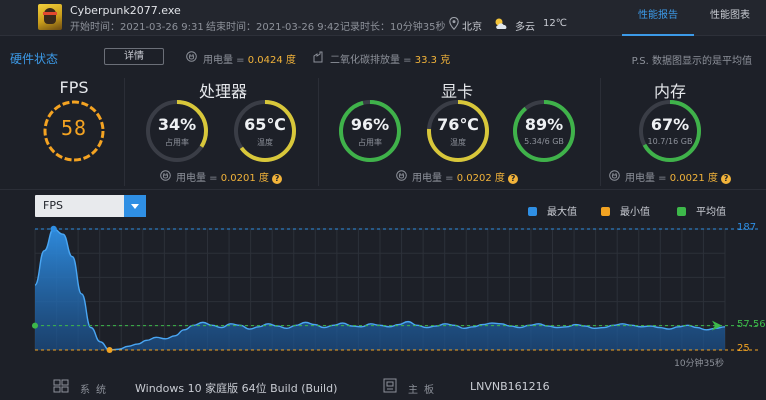 The width and height of the screenshot is (766, 400). Describe the element at coordinates (510, 386) in the screenshot. I see `board-value: LNVNB161216` at that location.